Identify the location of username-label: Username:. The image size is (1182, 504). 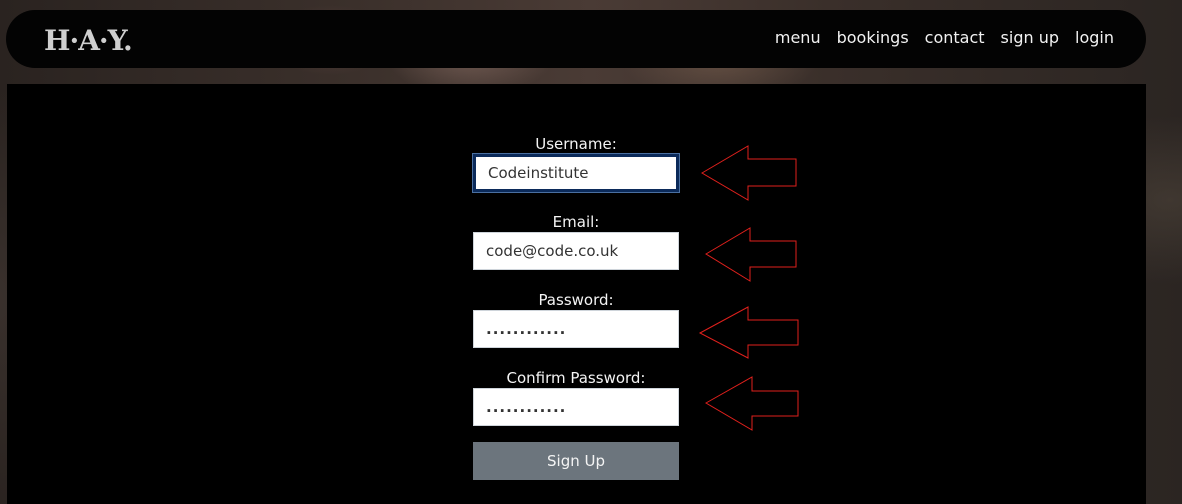
(576, 144).